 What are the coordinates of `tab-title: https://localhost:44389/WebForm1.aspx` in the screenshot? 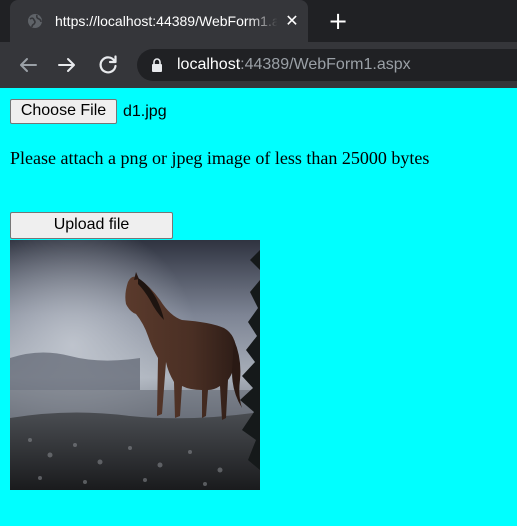 It's located at (166, 21).